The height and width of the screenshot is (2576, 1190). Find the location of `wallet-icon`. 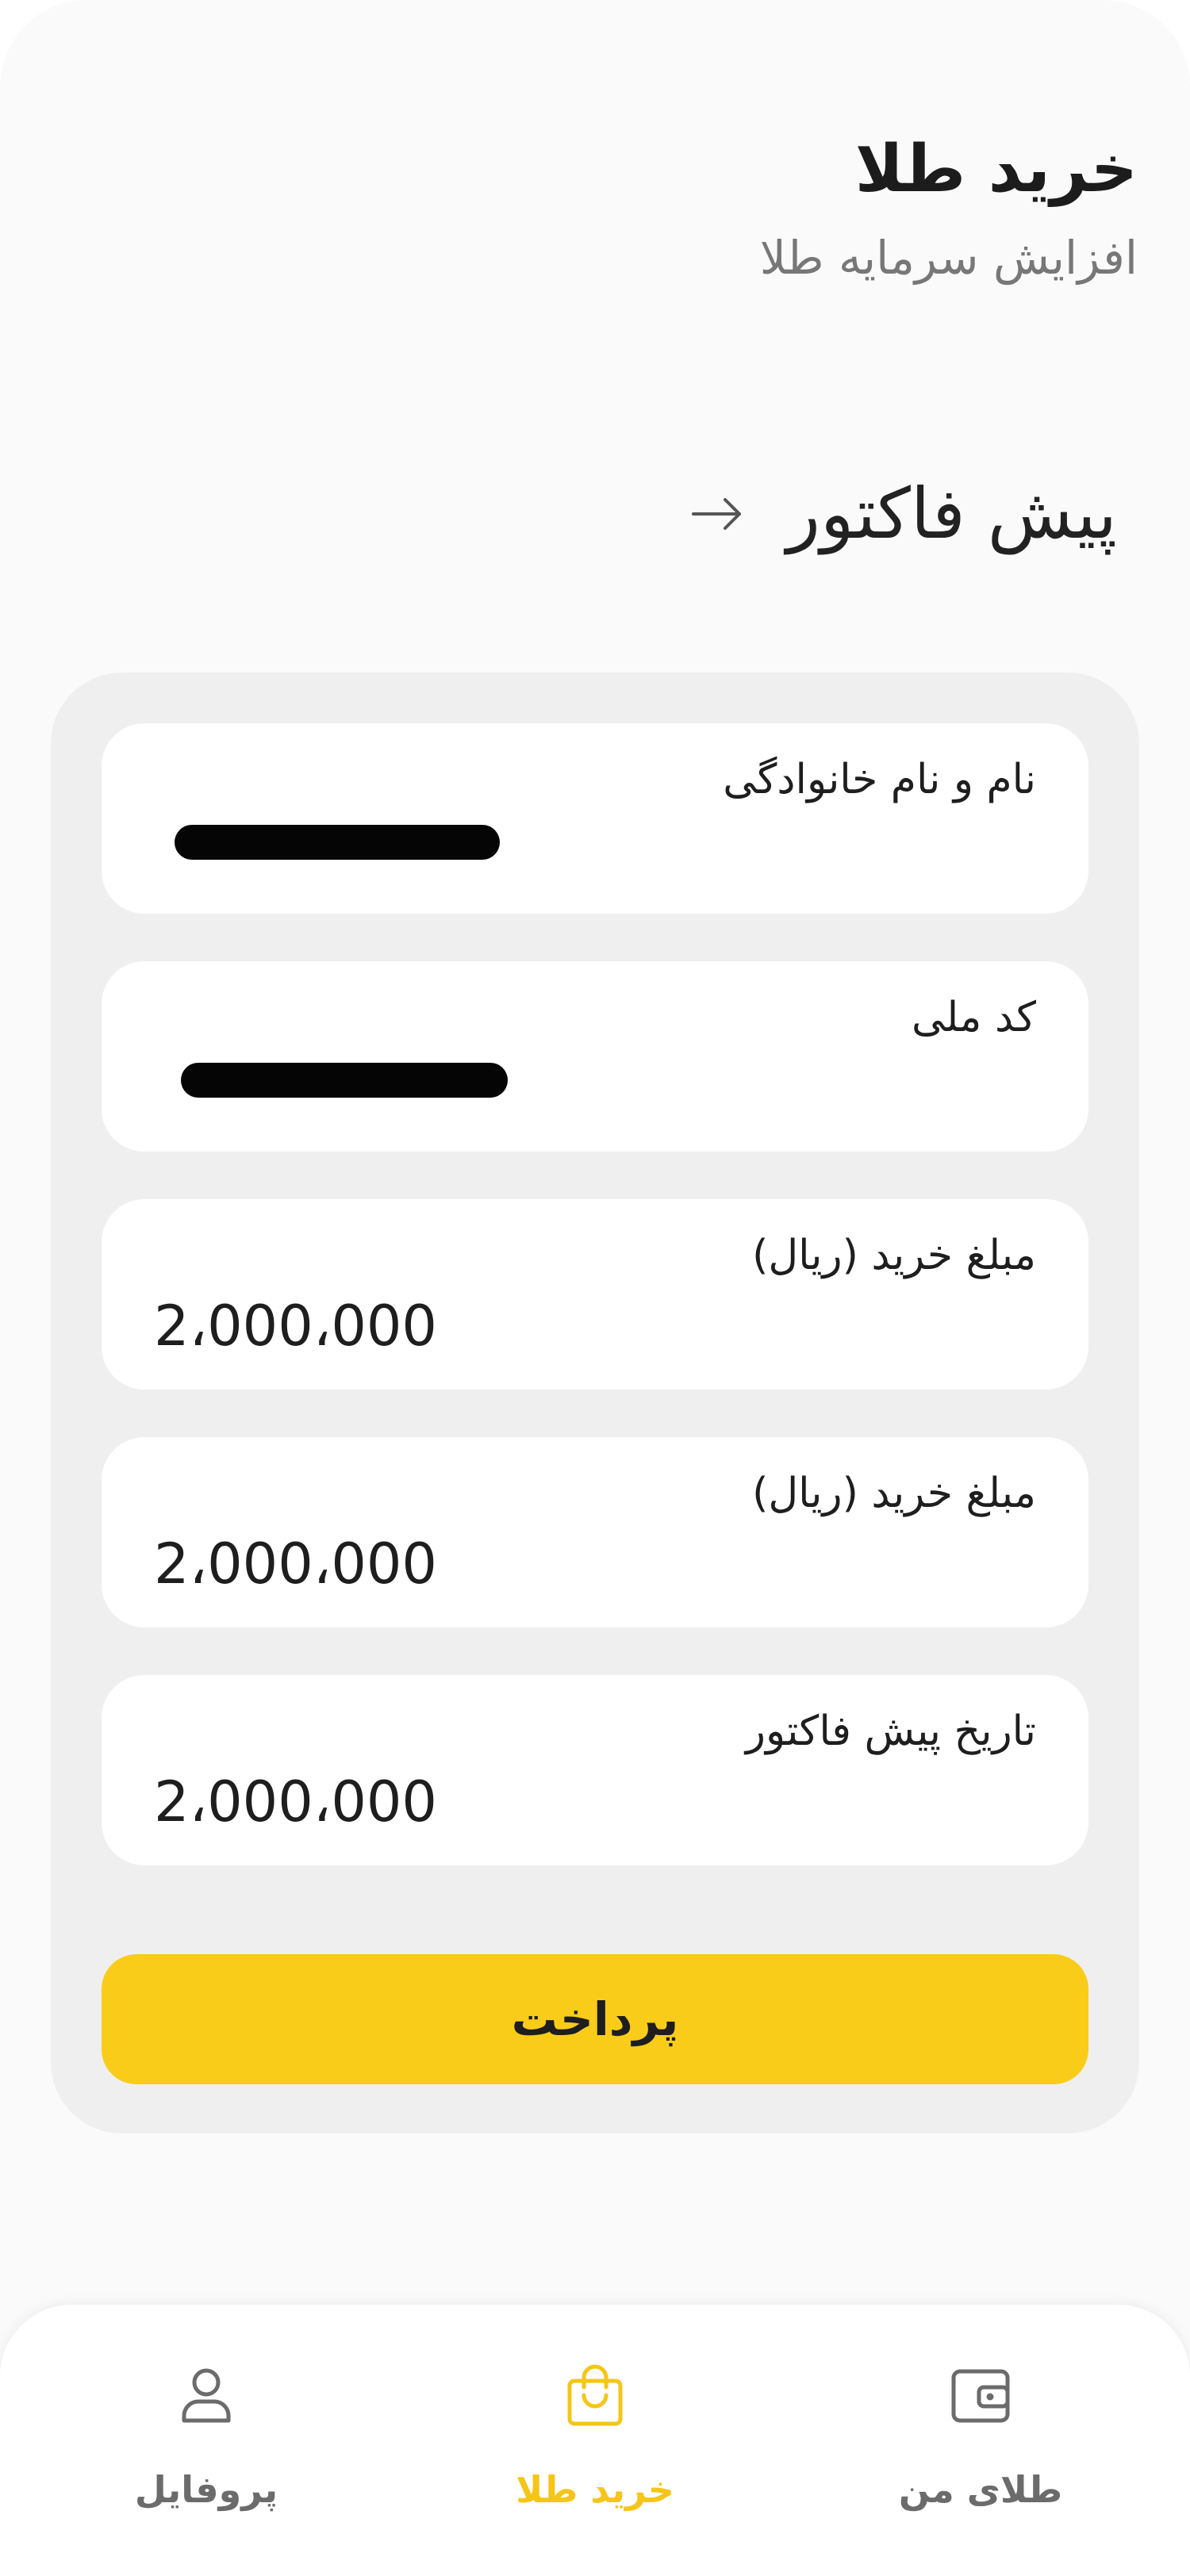

wallet-icon is located at coordinates (980, 2396).